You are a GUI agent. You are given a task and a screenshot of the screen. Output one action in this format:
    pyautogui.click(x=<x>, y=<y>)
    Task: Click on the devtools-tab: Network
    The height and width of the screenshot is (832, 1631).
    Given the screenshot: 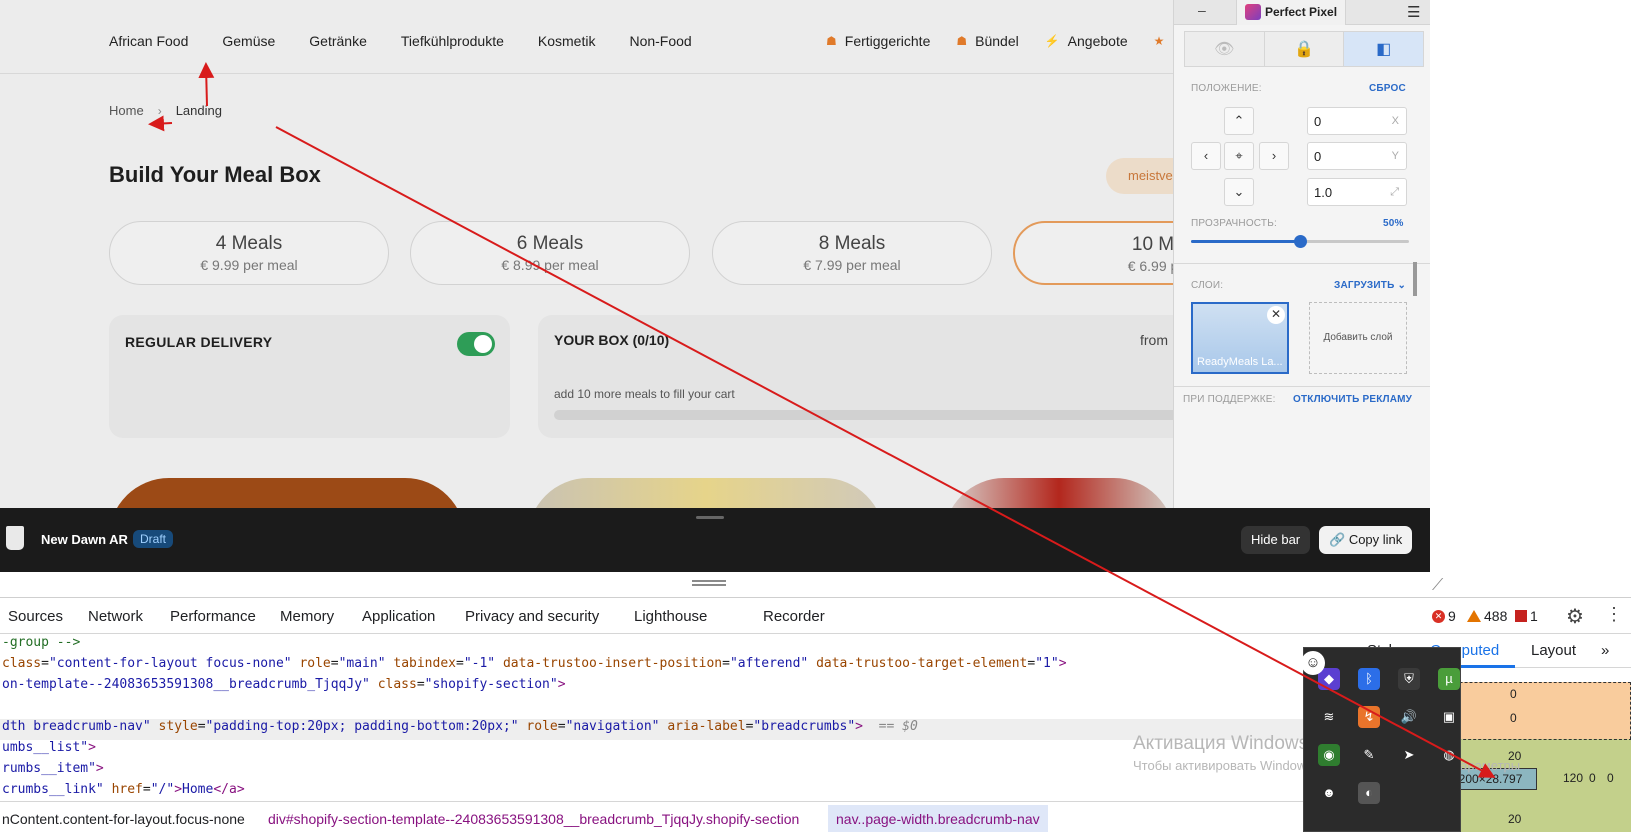 What is the action you would take?
    pyautogui.click(x=115, y=616)
    